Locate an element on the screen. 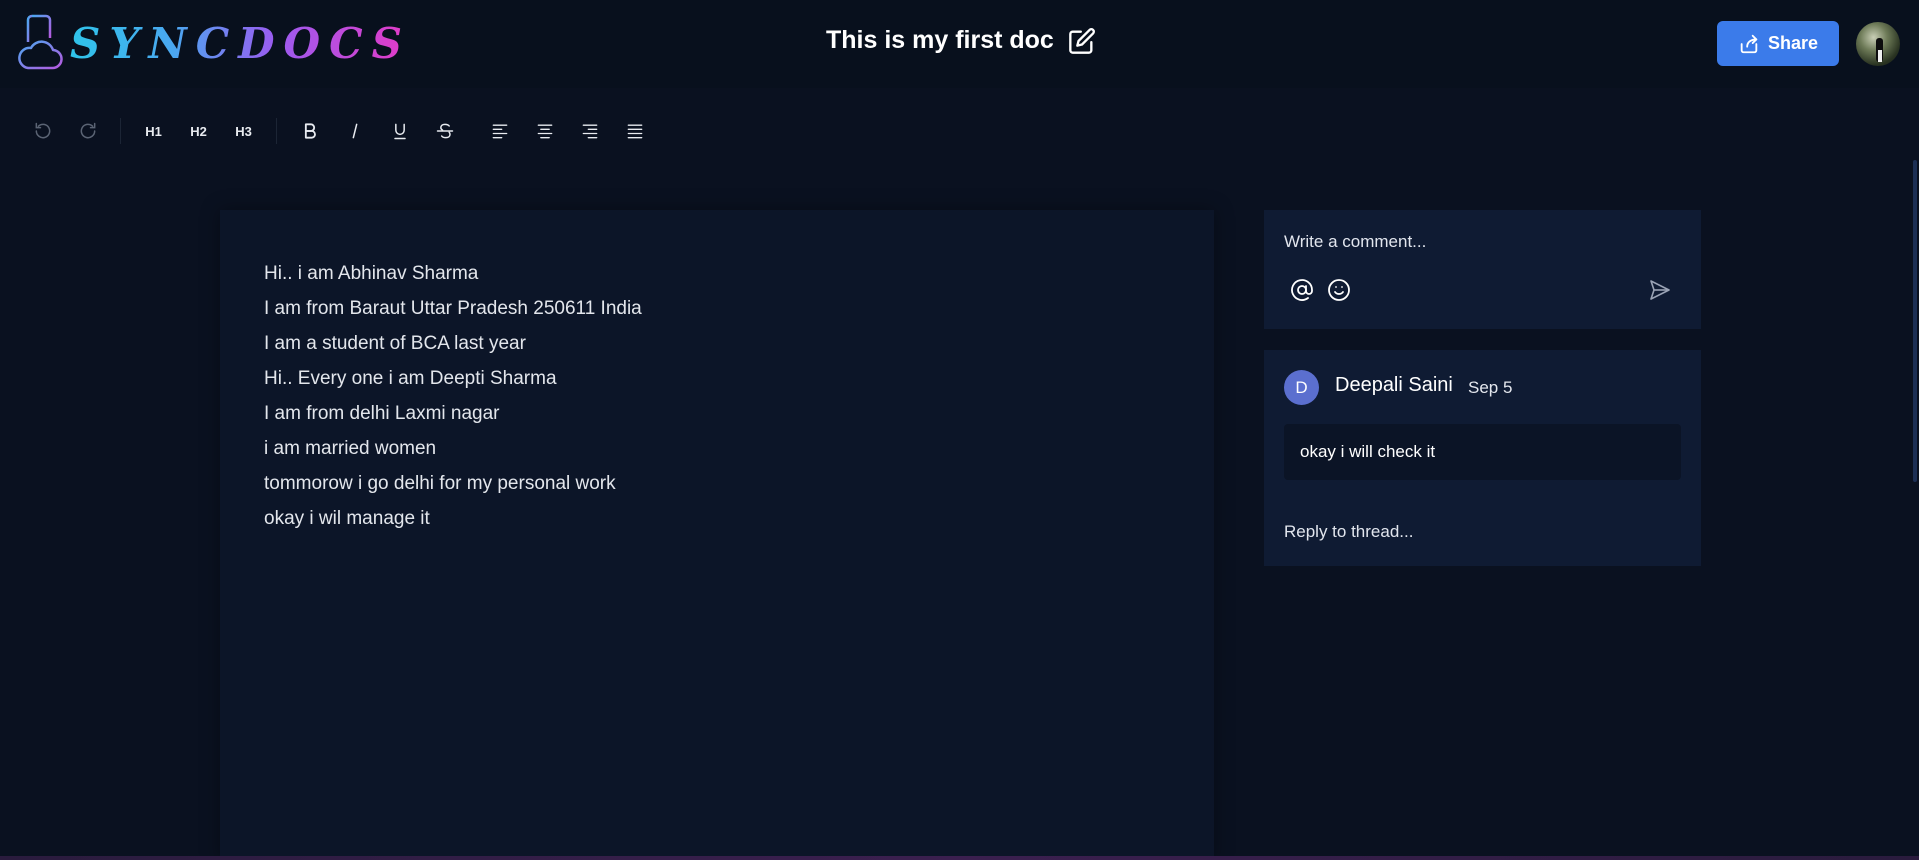  editor-line: I am from delhi Laxmi nagar is located at coordinates (453, 413).